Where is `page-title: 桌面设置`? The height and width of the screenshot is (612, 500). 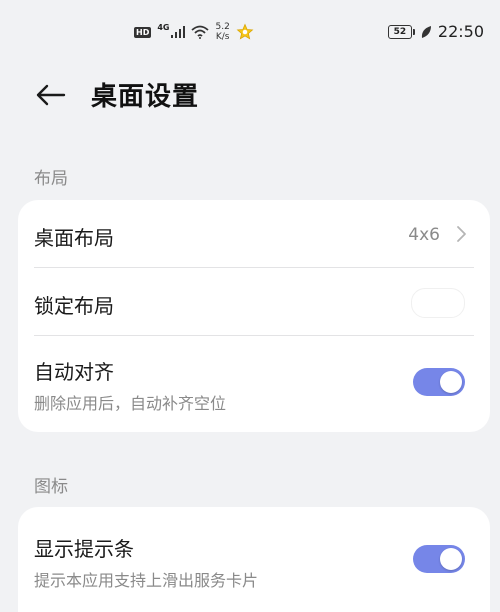 page-title: 桌面设置 is located at coordinates (145, 97).